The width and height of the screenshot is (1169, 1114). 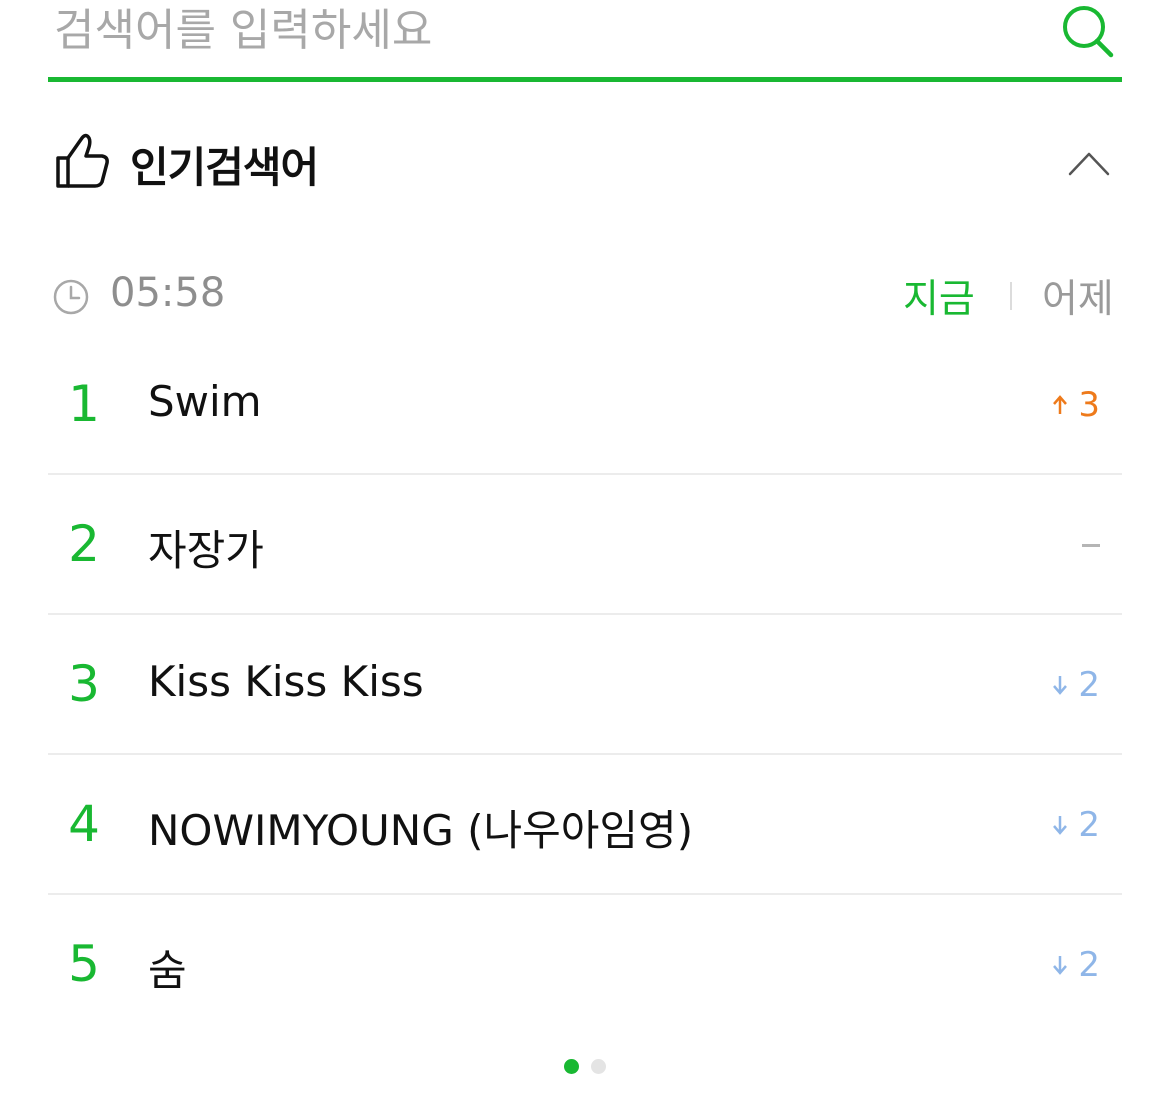 What do you see at coordinates (205, 401) in the screenshot?
I see `rank-keyword: Swim` at bounding box center [205, 401].